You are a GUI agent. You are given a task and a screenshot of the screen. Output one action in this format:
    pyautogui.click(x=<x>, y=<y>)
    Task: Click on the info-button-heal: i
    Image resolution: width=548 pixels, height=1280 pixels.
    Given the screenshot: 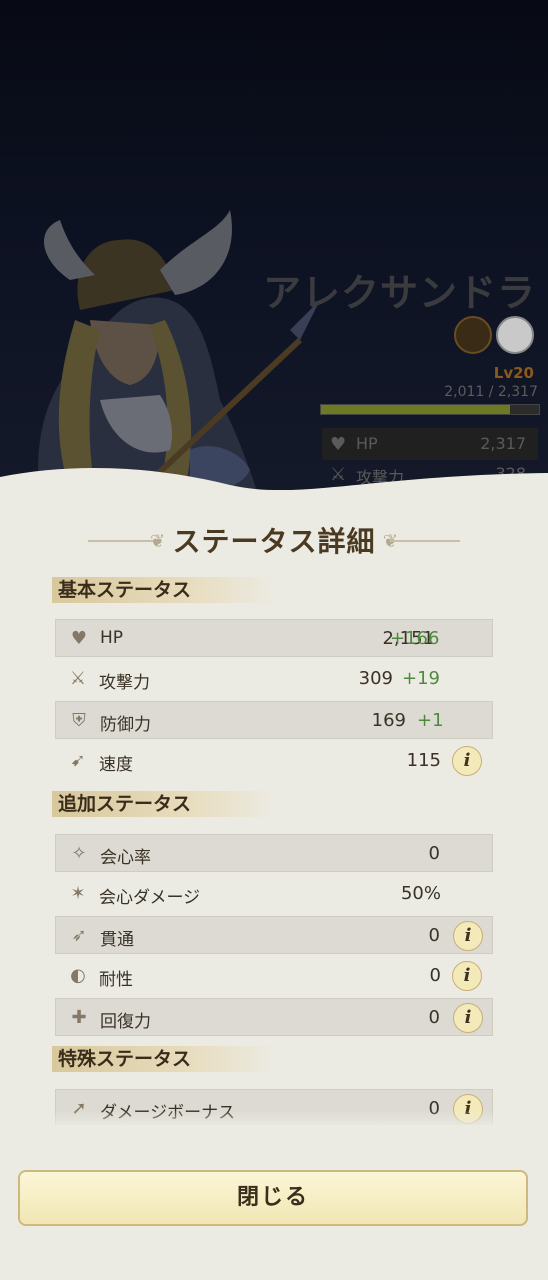 What is the action you would take?
    pyautogui.click(x=468, y=1018)
    